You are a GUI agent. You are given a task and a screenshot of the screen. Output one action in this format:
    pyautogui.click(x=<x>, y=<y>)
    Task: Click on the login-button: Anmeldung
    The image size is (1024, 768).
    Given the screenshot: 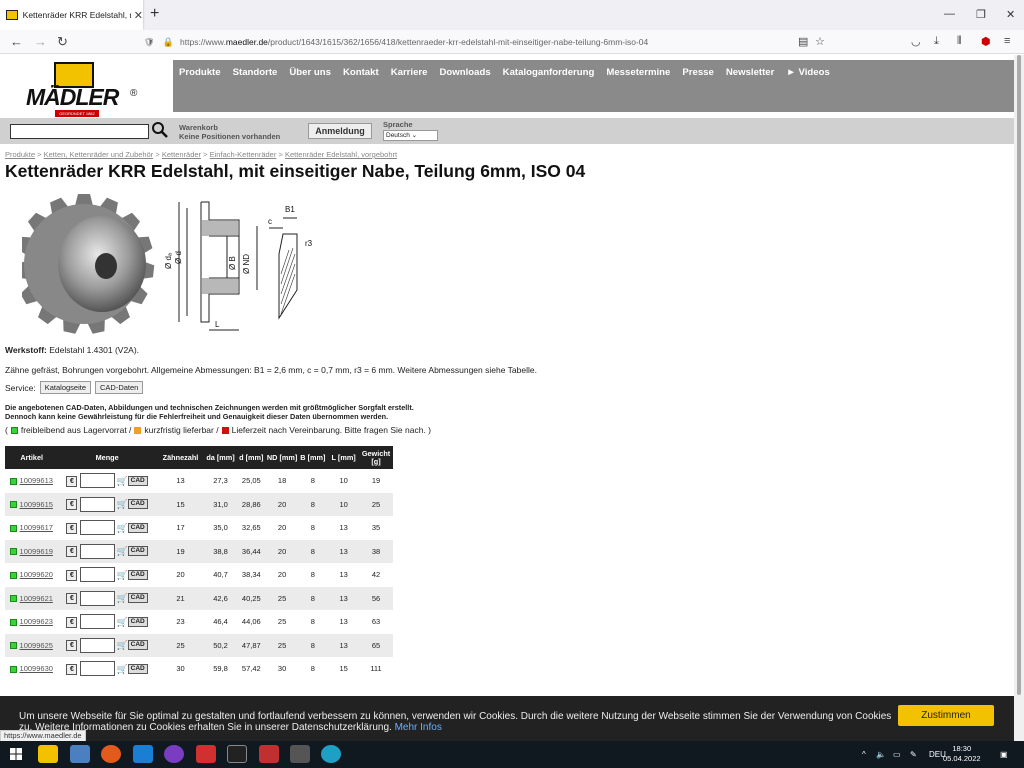 What is the action you would take?
    pyautogui.click(x=340, y=131)
    